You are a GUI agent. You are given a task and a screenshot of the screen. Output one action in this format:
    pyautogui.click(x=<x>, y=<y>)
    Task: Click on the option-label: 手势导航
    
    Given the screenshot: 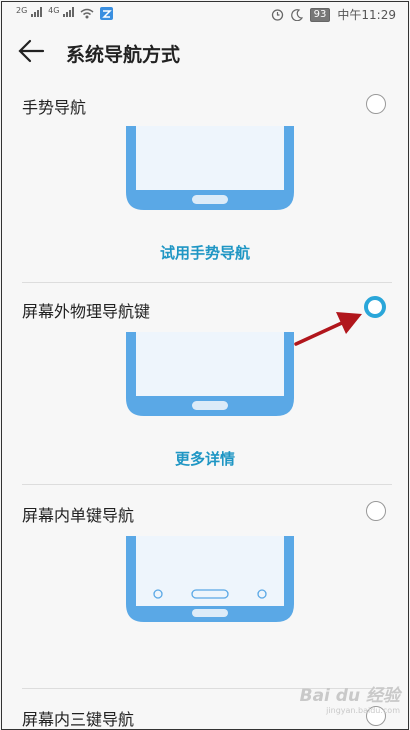 What is the action you would take?
    pyautogui.click(x=54, y=107)
    